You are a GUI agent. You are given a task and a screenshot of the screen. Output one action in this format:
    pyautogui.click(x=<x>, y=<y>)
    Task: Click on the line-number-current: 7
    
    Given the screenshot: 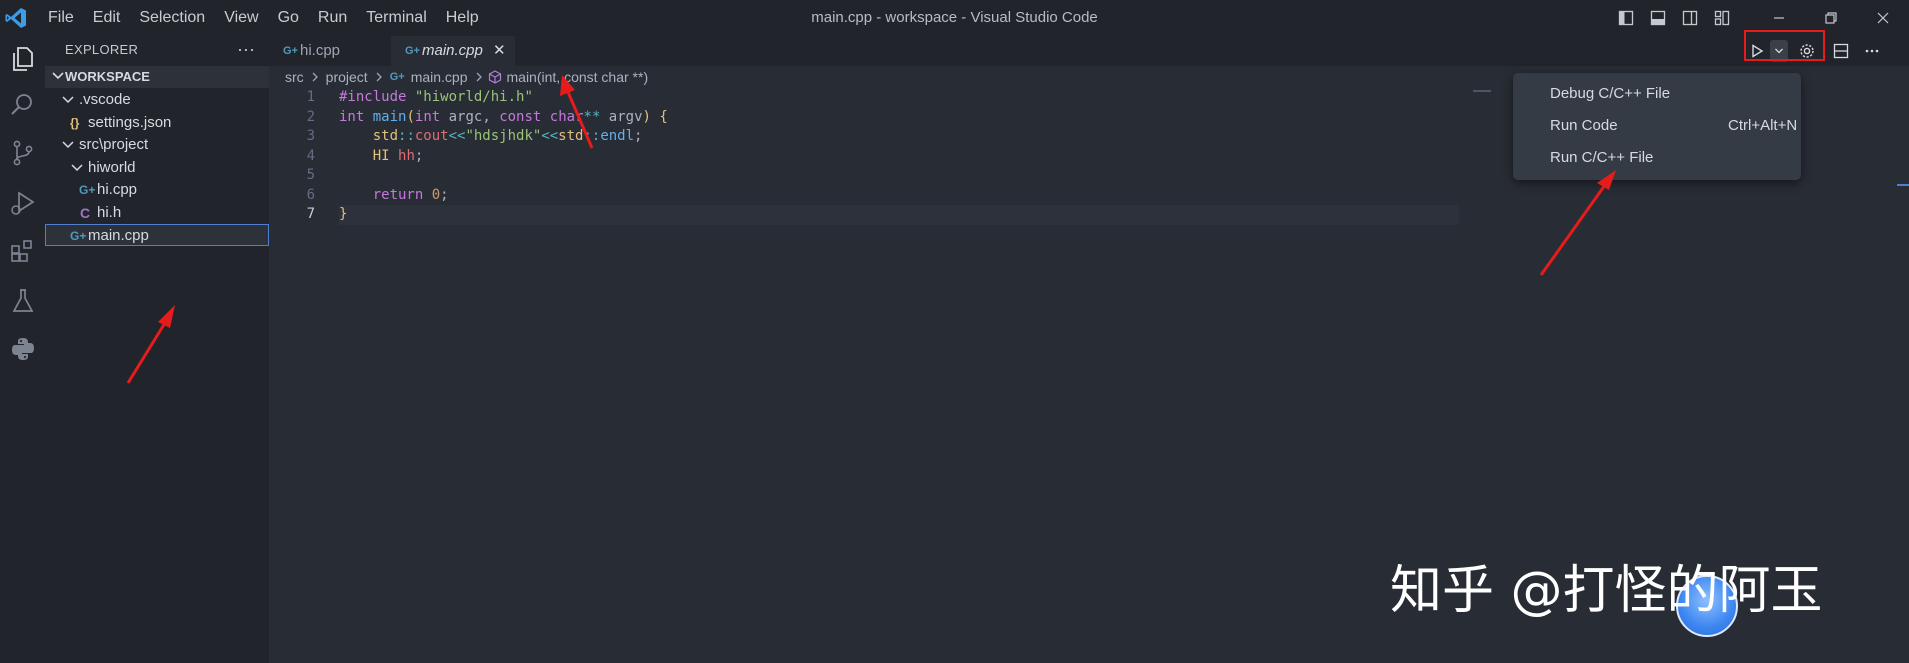 What is the action you would take?
    pyautogui.click(x=310, y=214)
    